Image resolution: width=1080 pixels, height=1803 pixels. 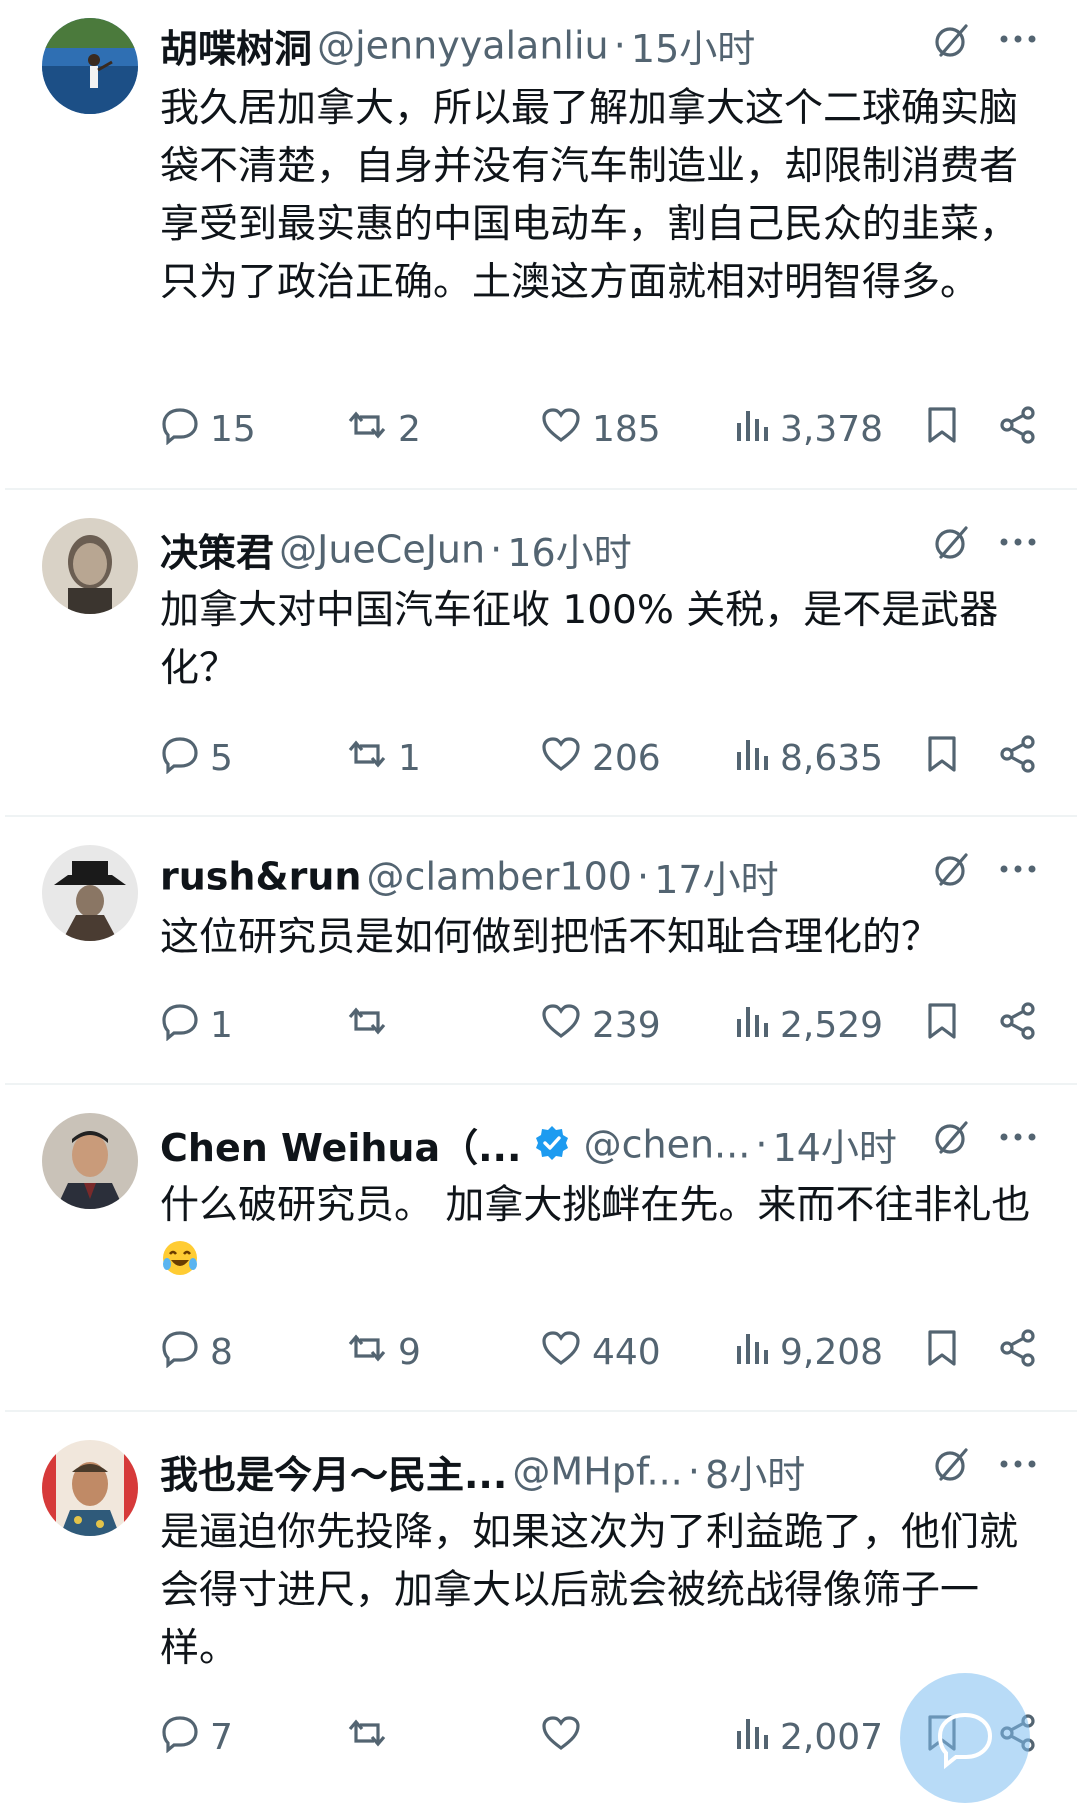 I want to click on repost-count: 2, so click(x=409, y=429).